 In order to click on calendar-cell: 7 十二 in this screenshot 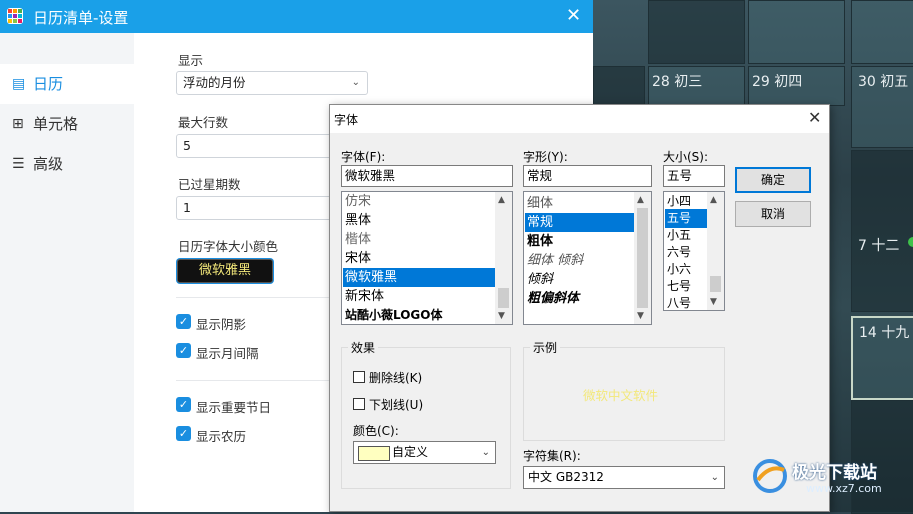, I will do `click(882, 231)`.